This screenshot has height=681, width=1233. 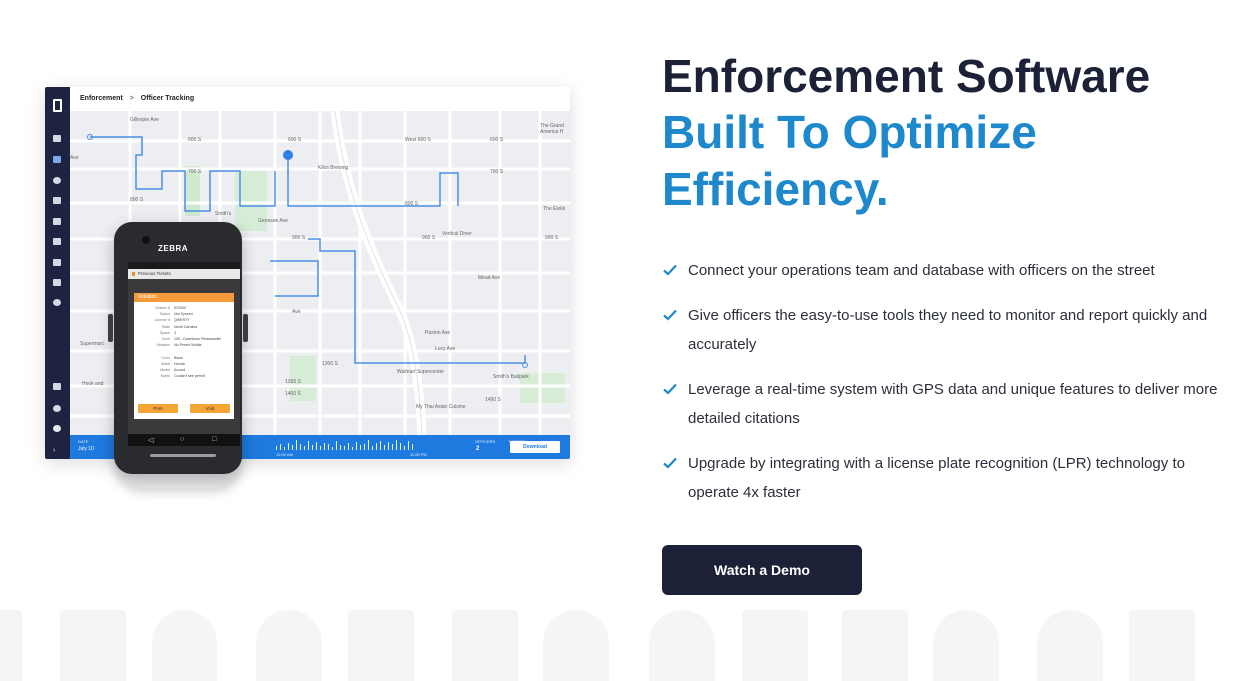 What do you see at coordinates (184, 265) in the screenshot?
I see `status-bar` at bounding box center [184, 265].